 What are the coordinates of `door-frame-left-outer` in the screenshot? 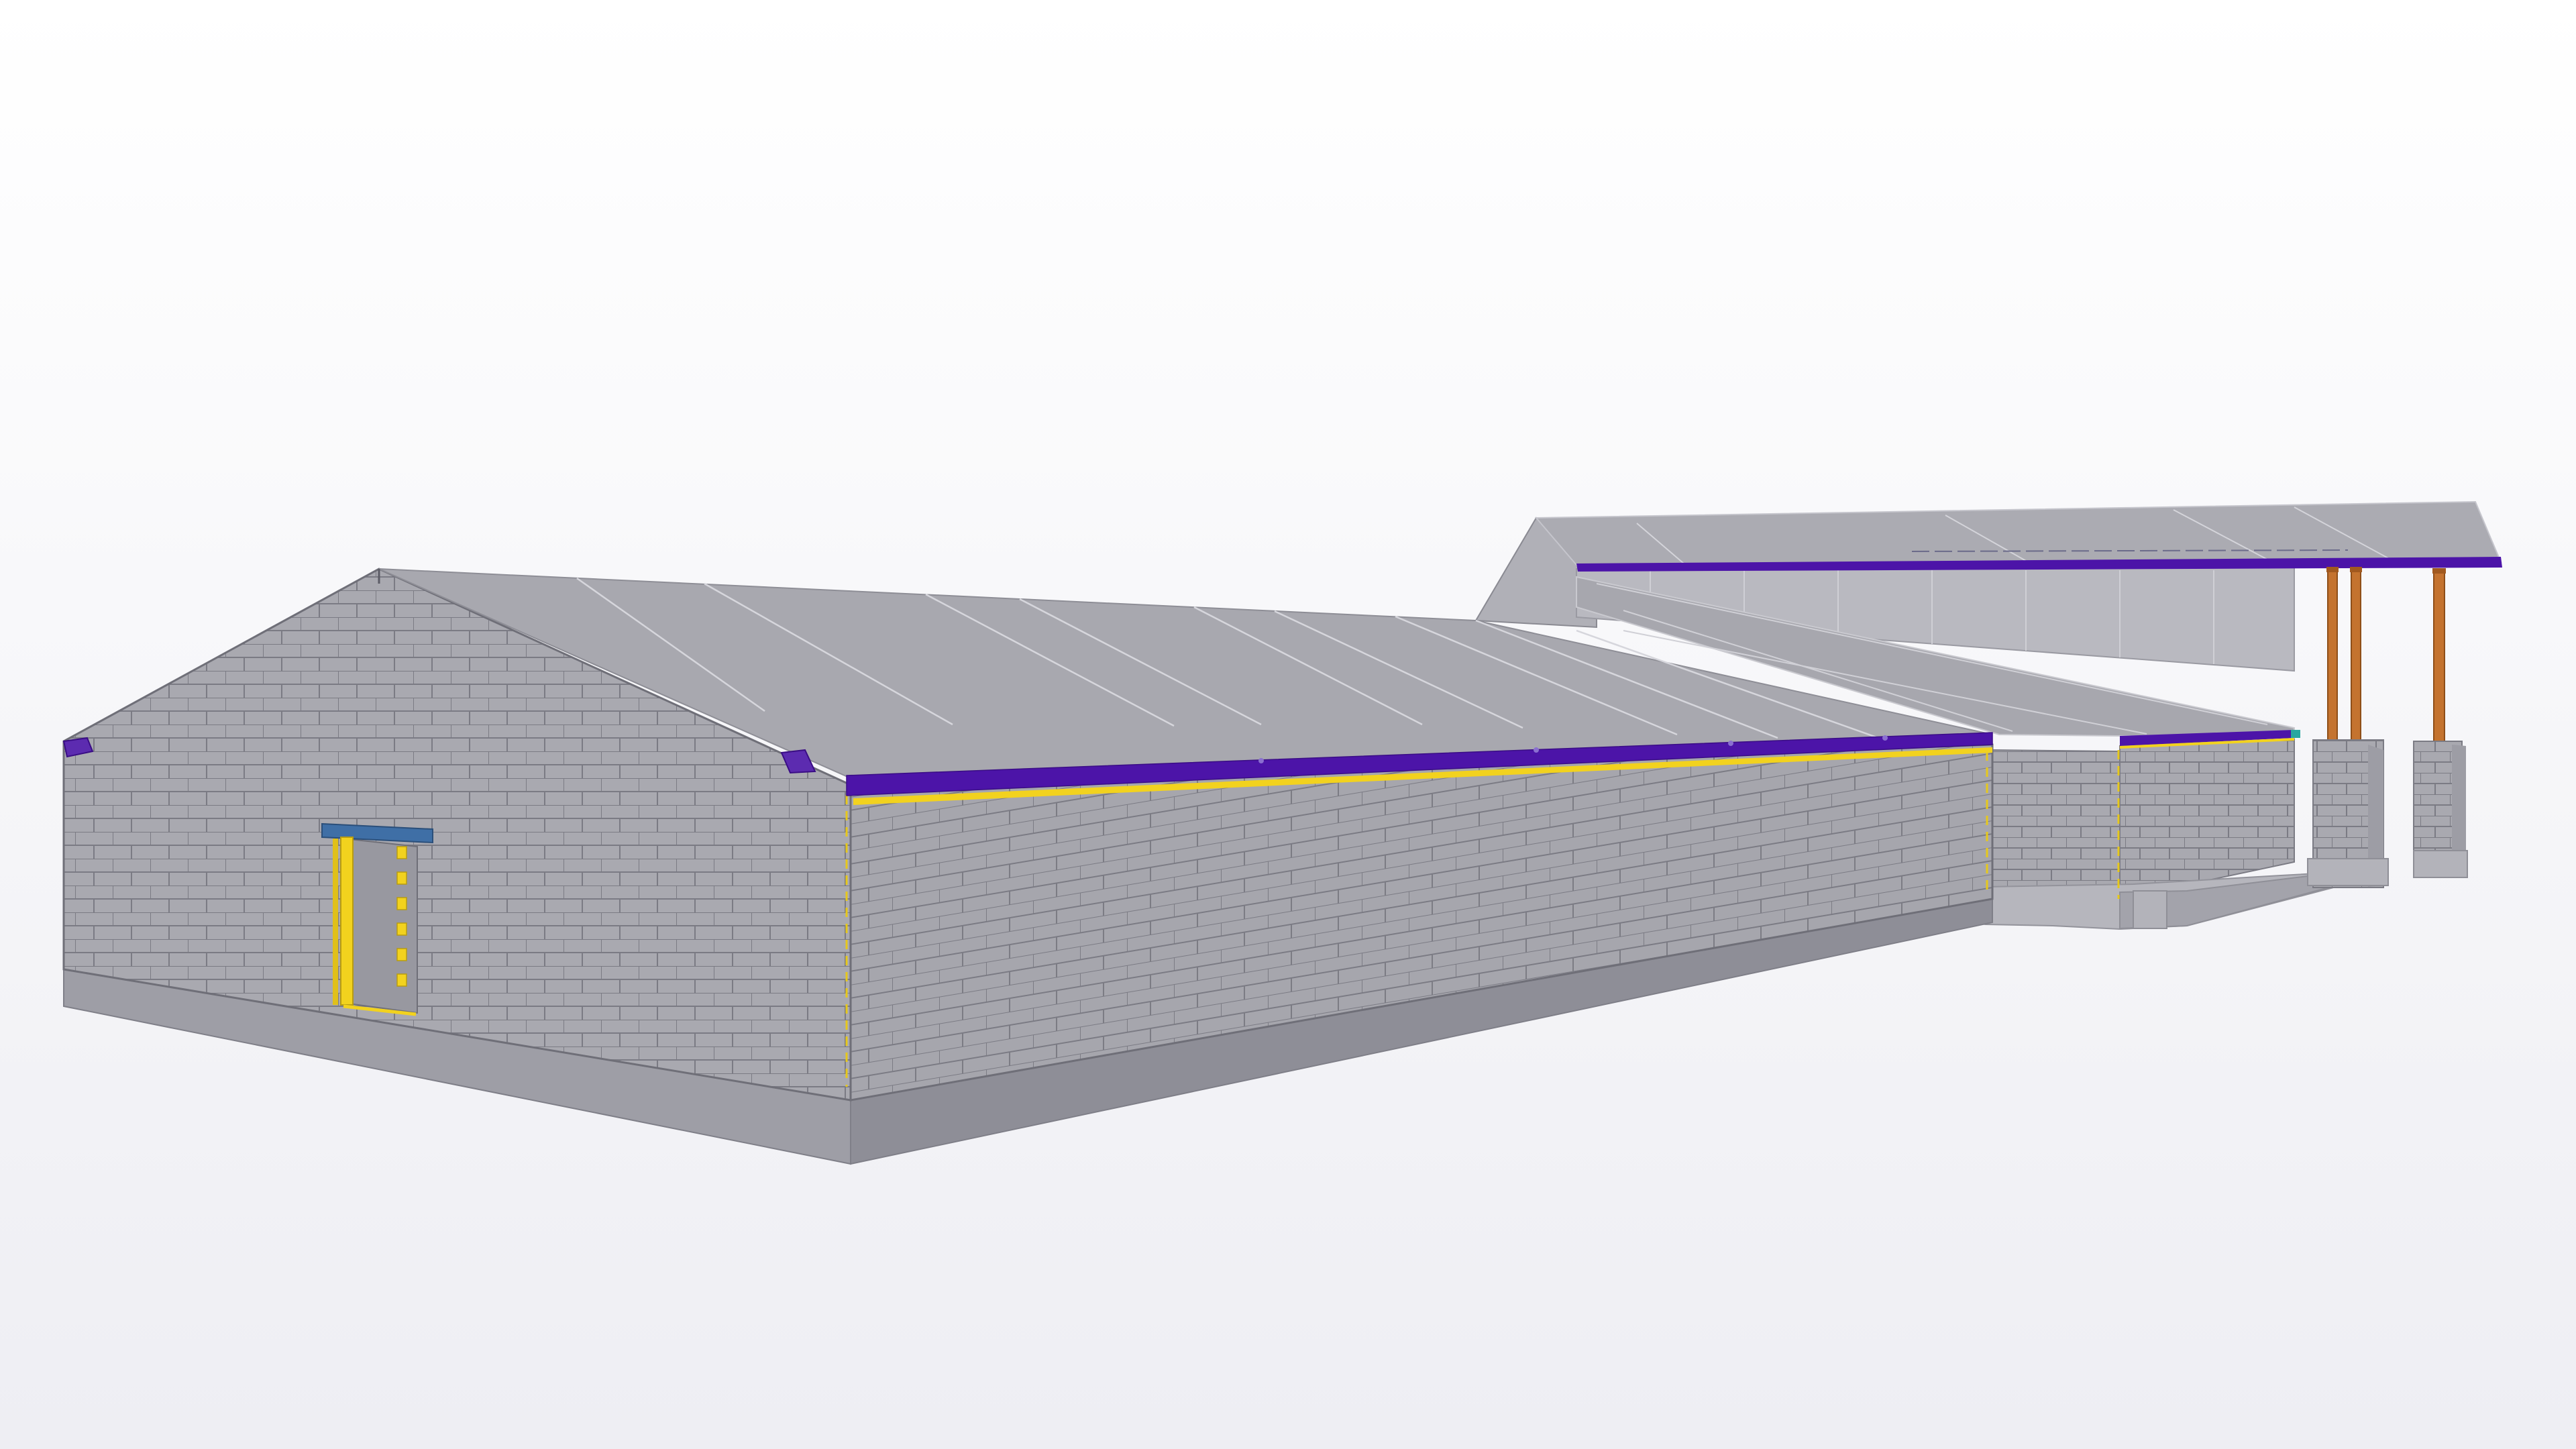 It's located at (335, 922).